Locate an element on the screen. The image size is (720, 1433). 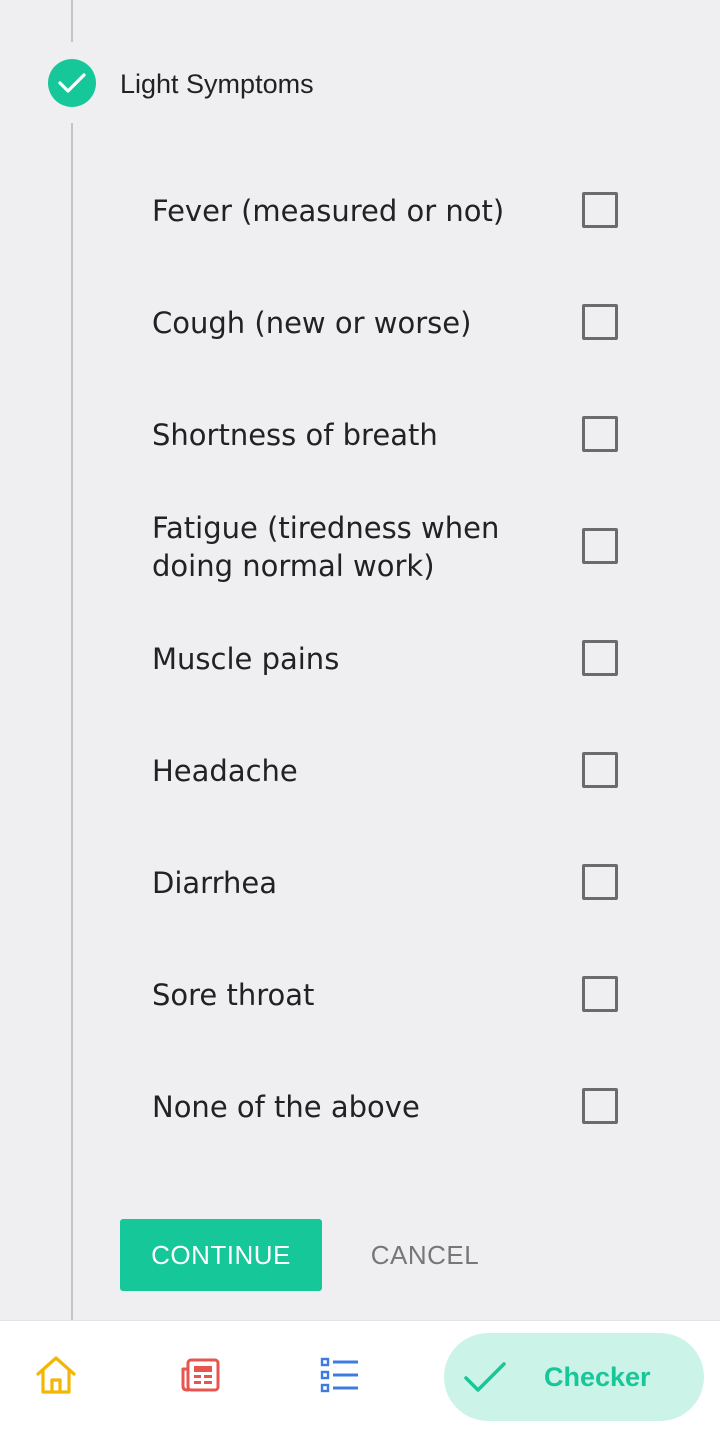
option-headache: Headache is located at coordinates (387, 771).